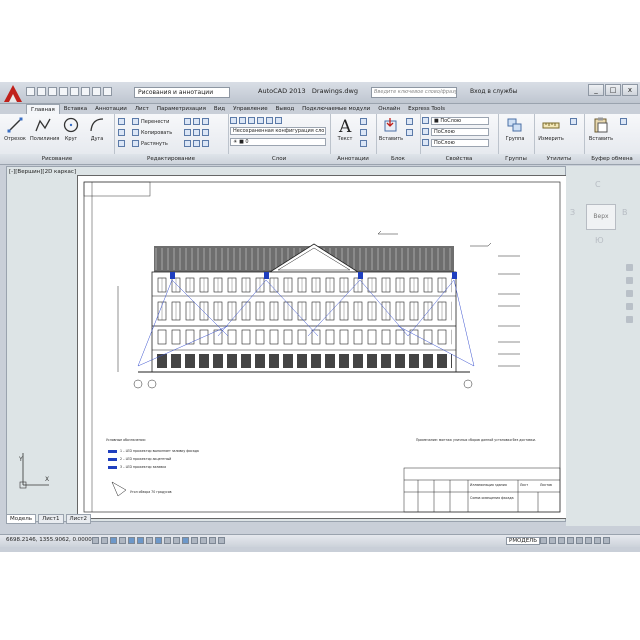 The image size is (640, 640). I want to click on print-icon, so click(74, 91).